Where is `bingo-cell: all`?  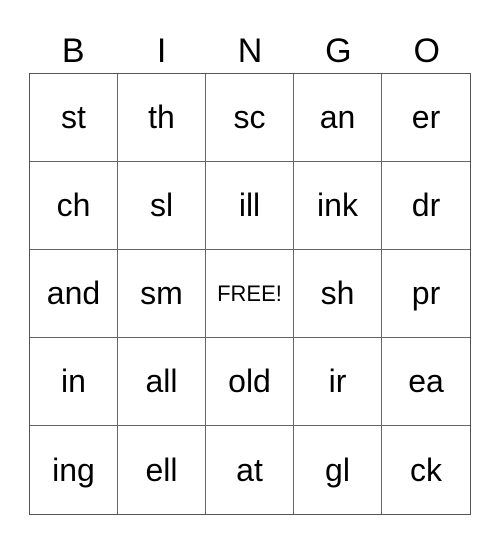
bingo-cell: all is located at coordinates (162, 382).